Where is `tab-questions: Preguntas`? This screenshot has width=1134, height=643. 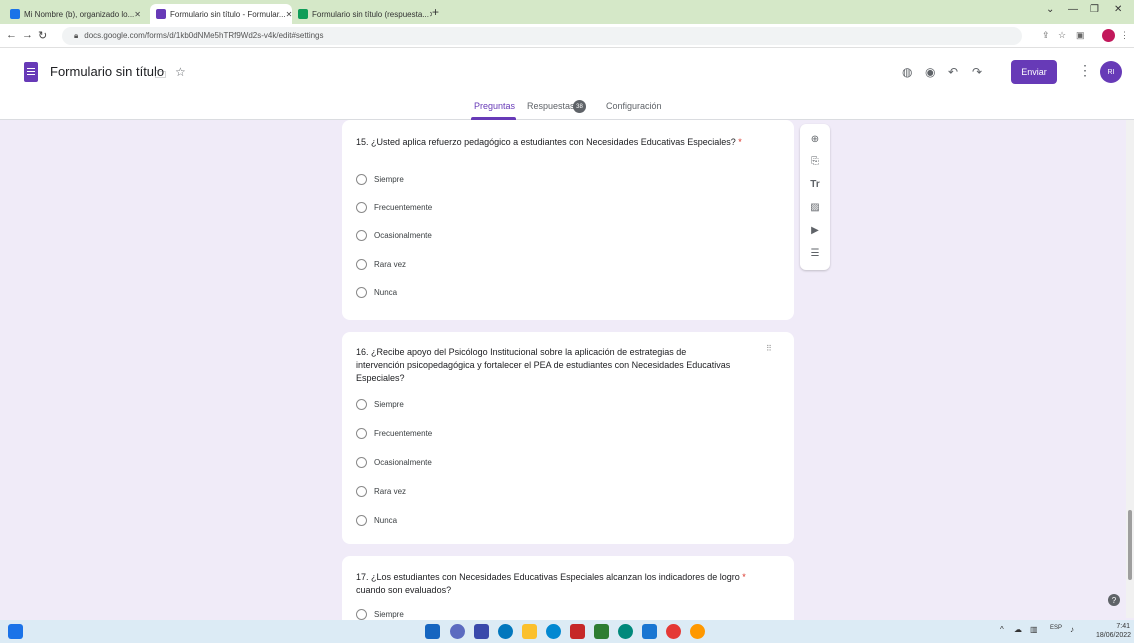
tab-questions: Preguntas is located at coordinates (494, 106).